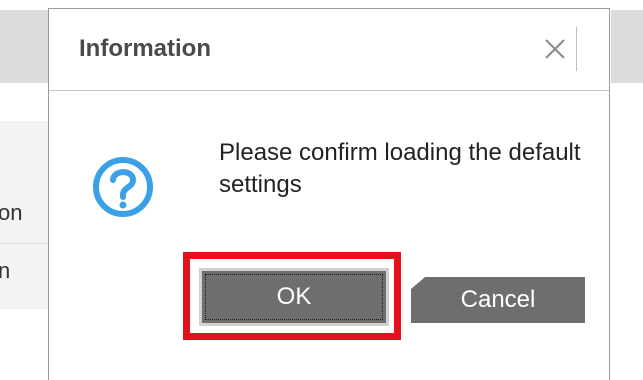  What do you see at coordinates (123, 187) in the screenshot?
I see `question-circle-icon` at bounding box center [123, 187].